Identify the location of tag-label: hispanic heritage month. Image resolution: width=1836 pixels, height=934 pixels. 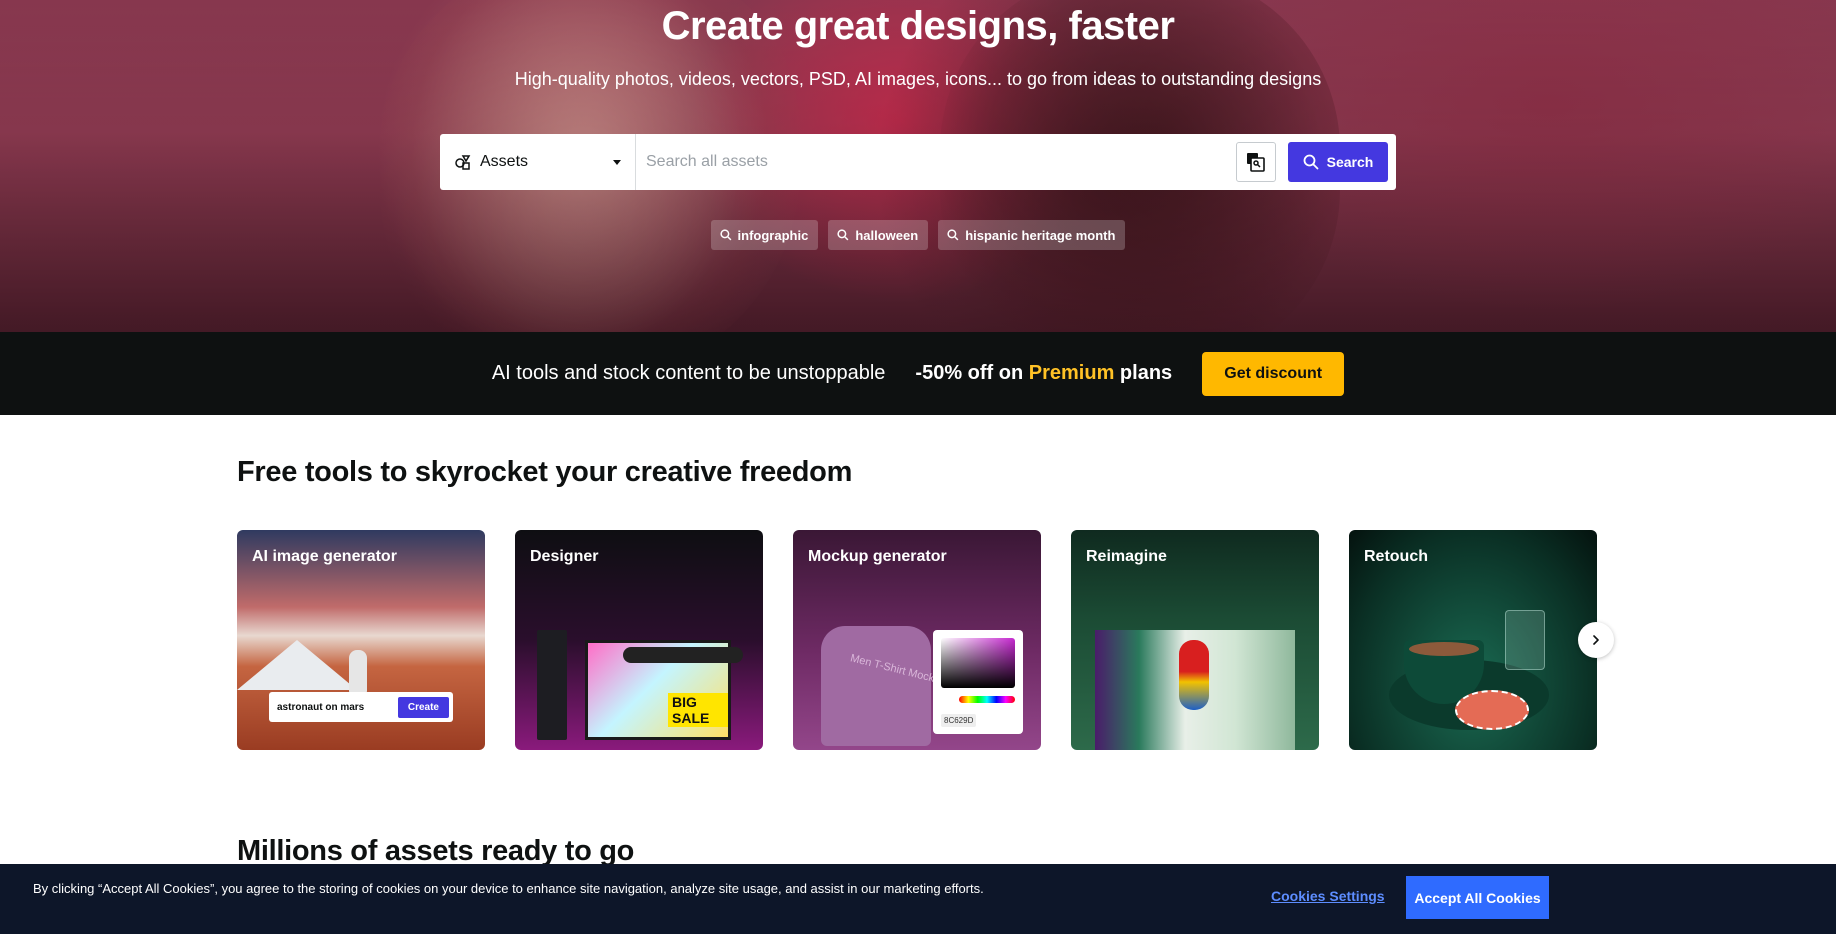
(1040, 235).